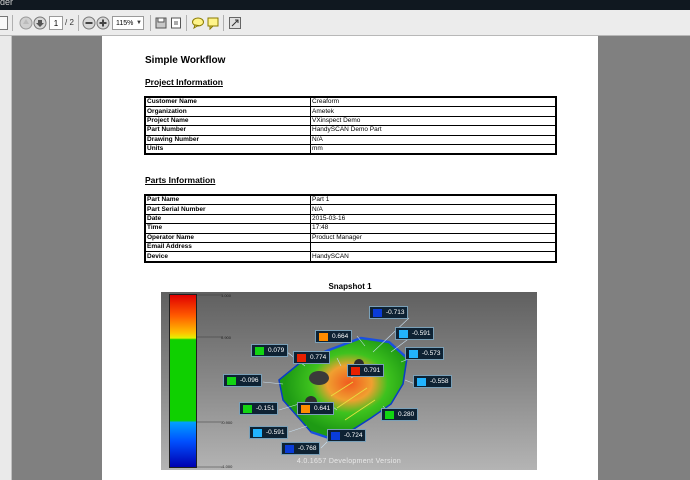 The height and width of the screenshot is (480, 690). What do you see at coordinates (433, 247) in the screenshot?
I see `table-value` at bounding box center [433, 247].